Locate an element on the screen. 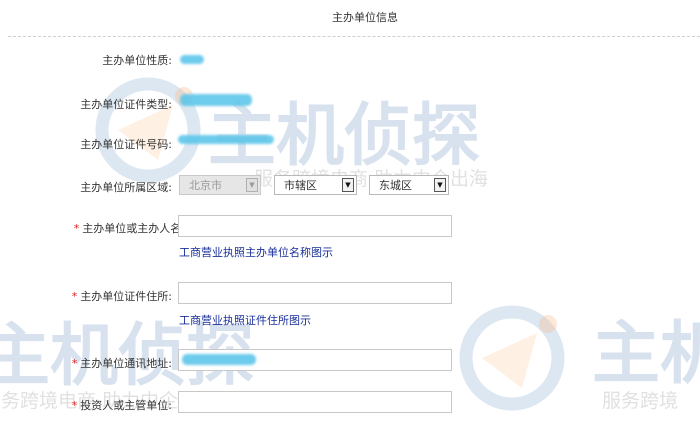  region-district-select: 市辖区 ▼ is located at coordinates (315, 185).